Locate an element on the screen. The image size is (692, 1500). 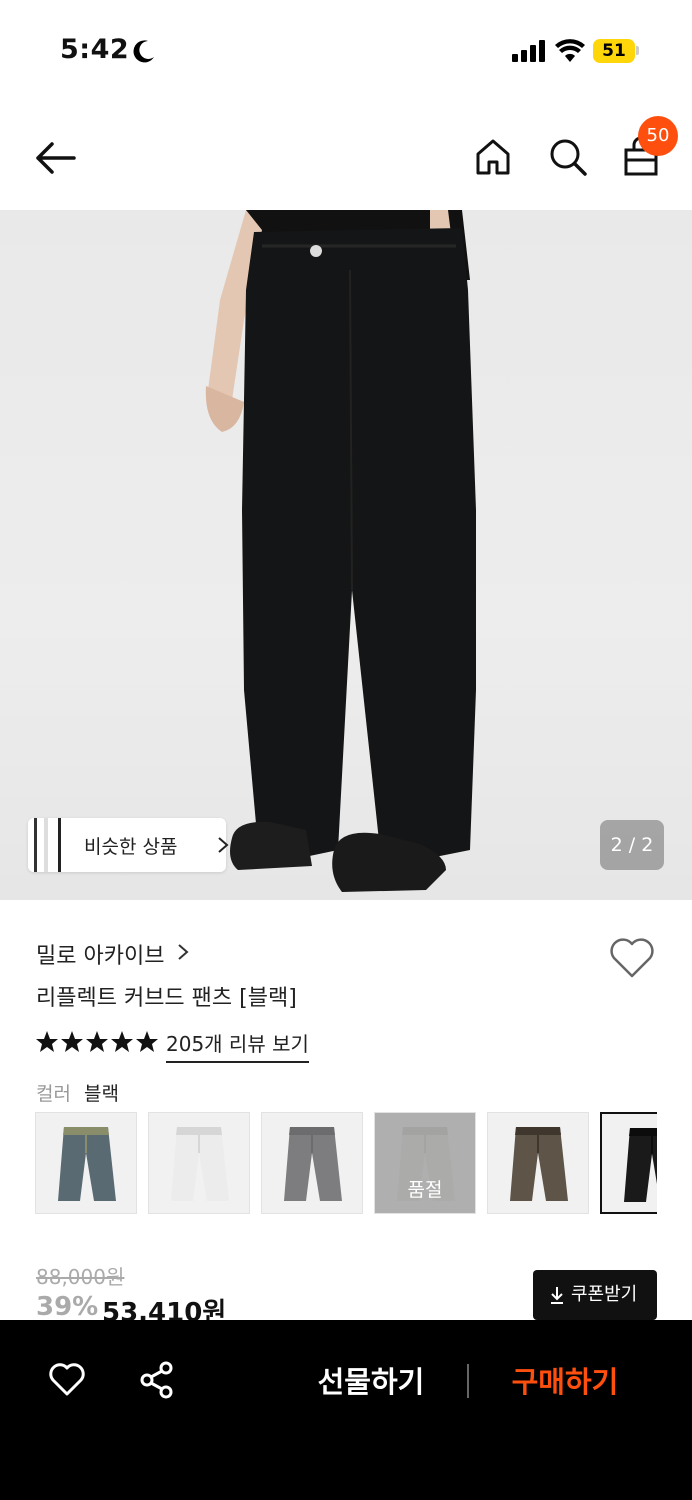
soldout-overlay: 품절 is located at coordinates (425, 1163).